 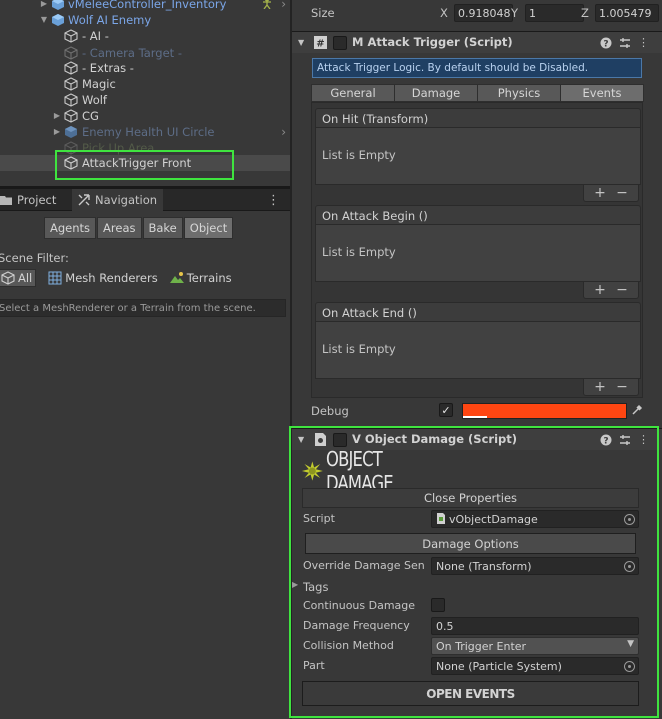 What do you see at coordinates (148, 132) in the screenshot?
I see `hierarchy-item-label: Enemy Health UI Circle` at bounding box center [148, 132].